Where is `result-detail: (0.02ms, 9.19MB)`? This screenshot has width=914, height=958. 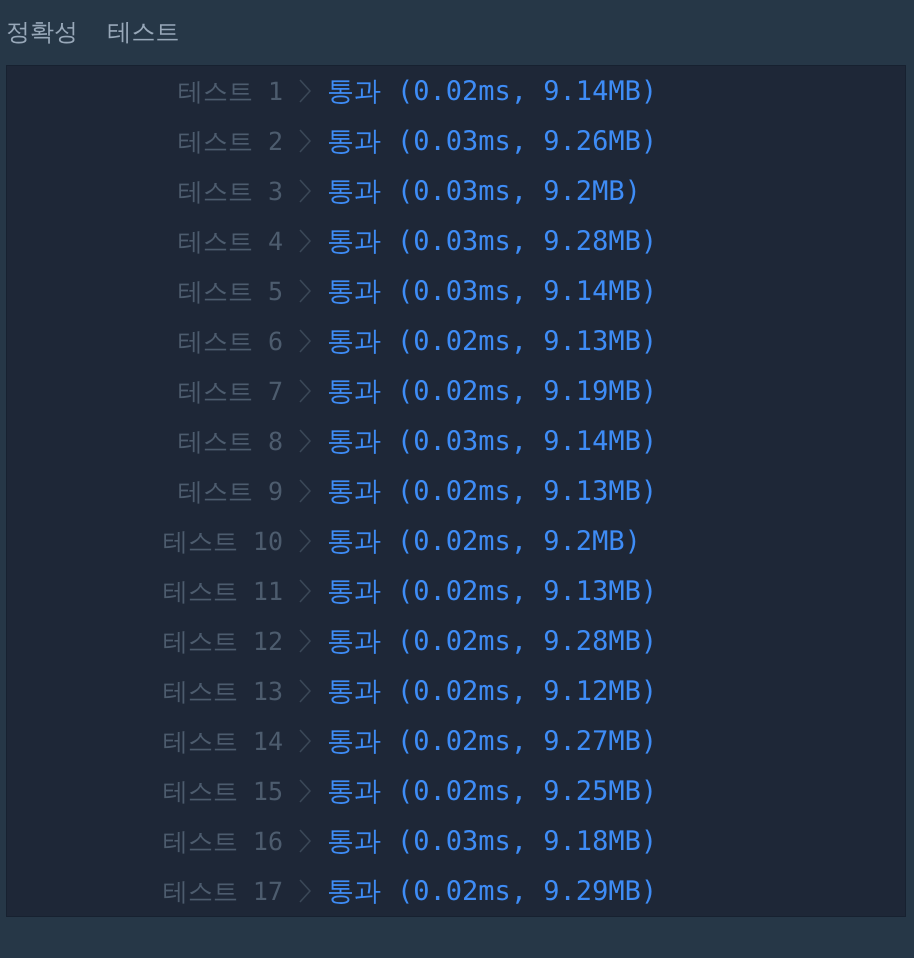 result-detail: (0.02ms, 9.19MB) is located at coordinates (527, 391).